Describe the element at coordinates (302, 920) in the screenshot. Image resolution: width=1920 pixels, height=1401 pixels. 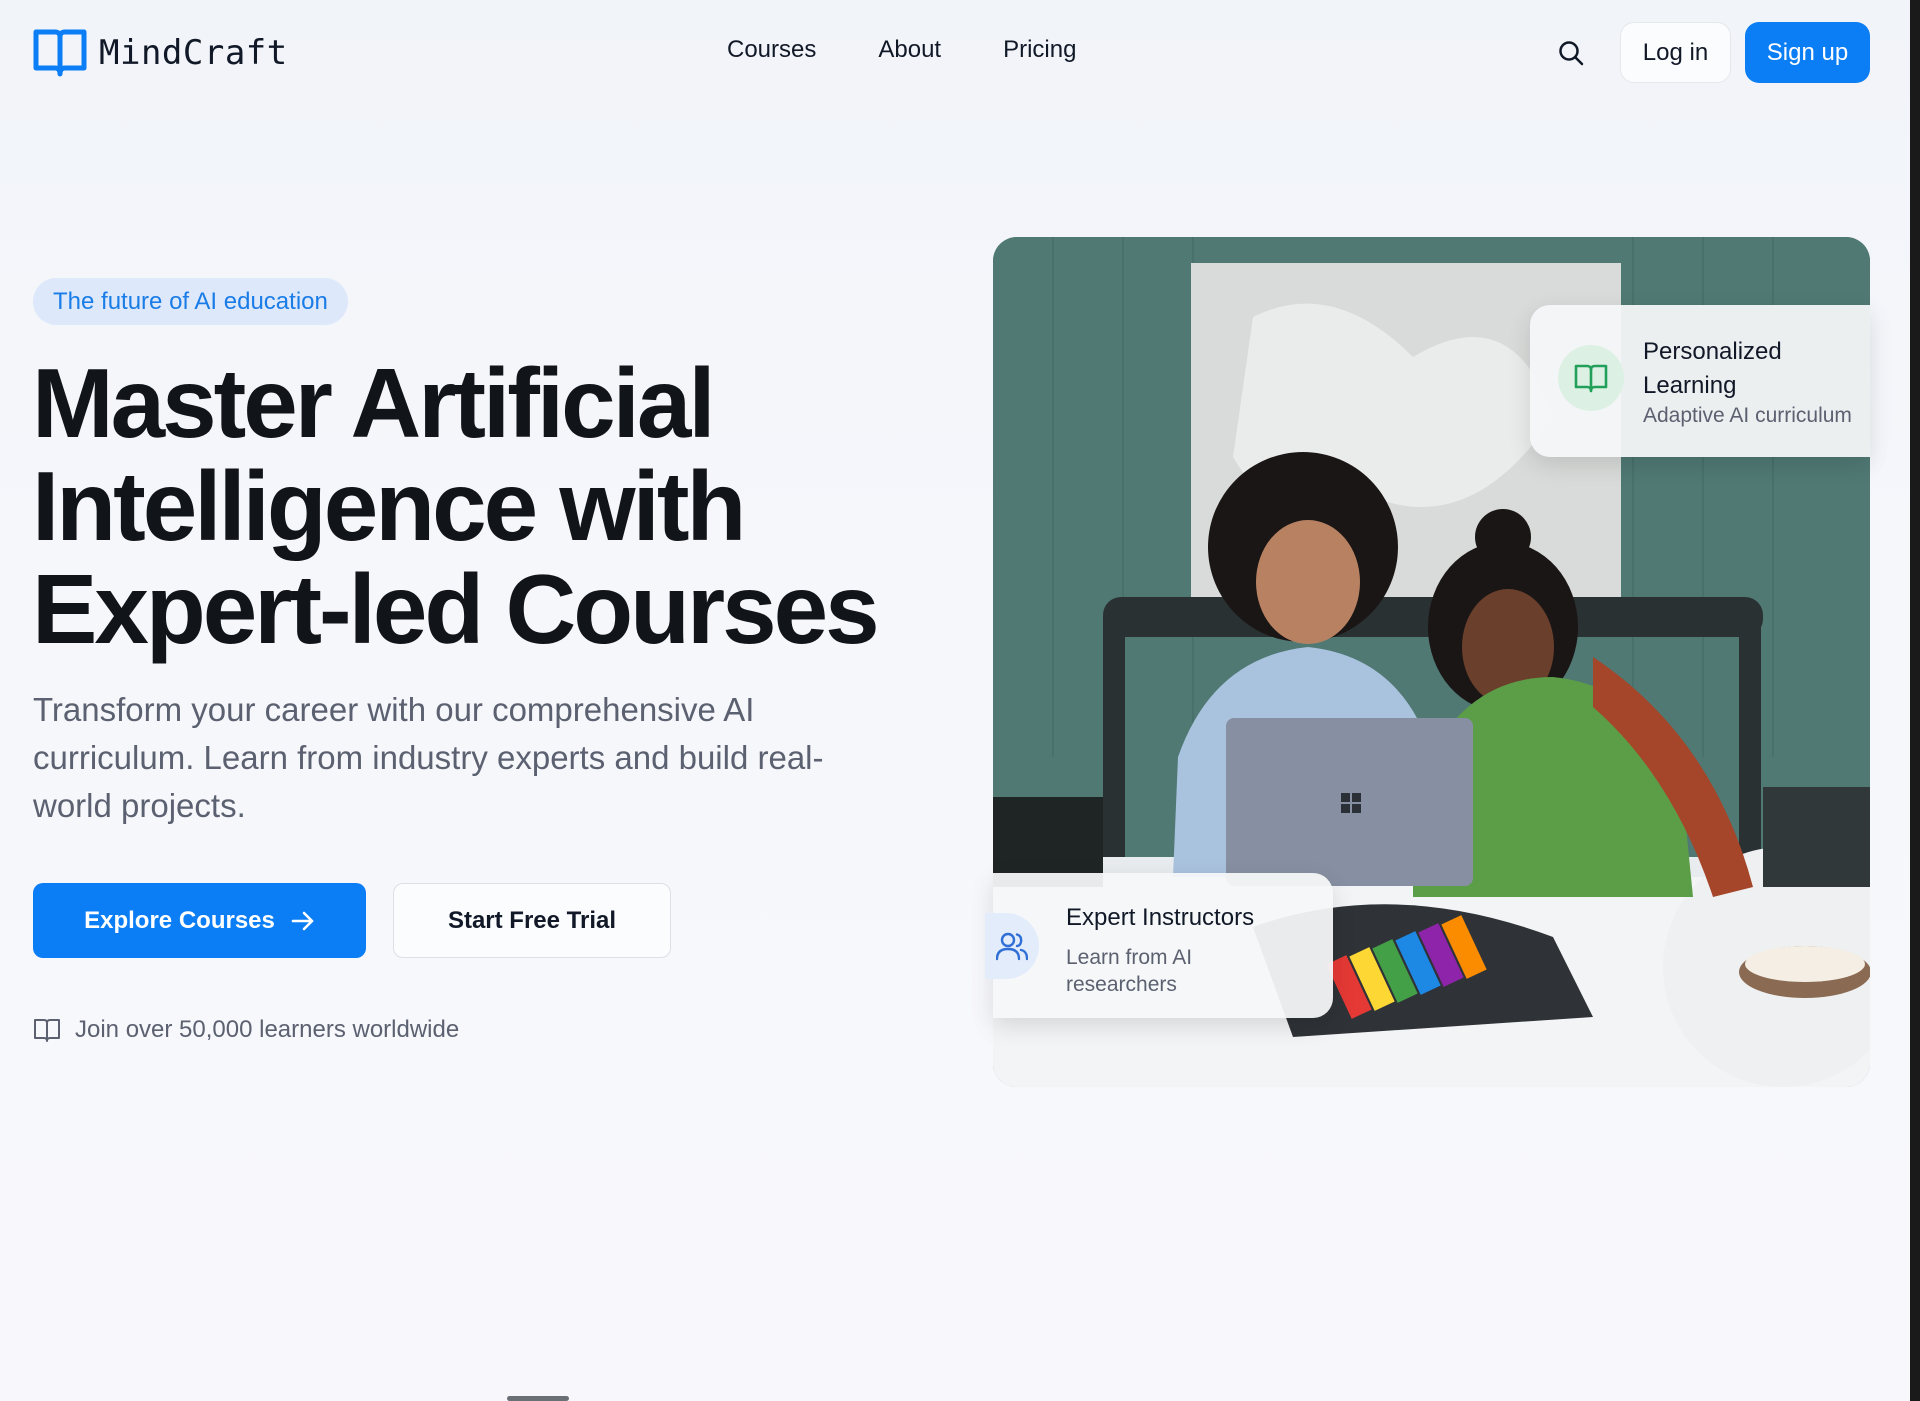
I see `arrow-right-icon` at that location.